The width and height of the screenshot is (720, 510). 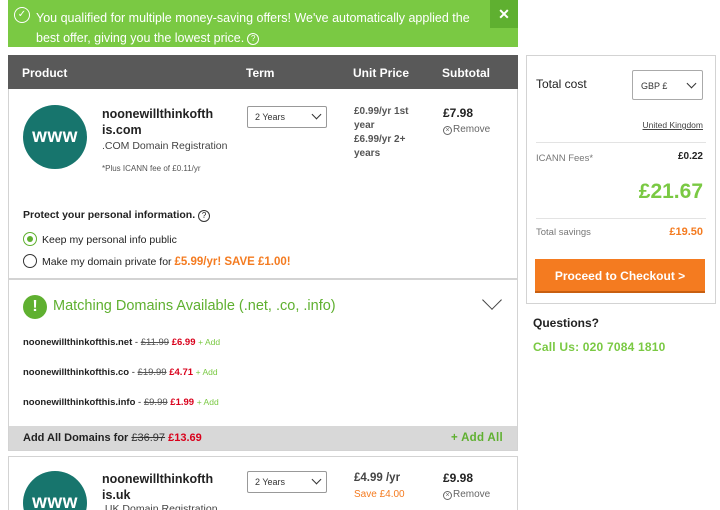 I want to click on domain-type: .COM Domain Registration, so click(x=165, y=146).